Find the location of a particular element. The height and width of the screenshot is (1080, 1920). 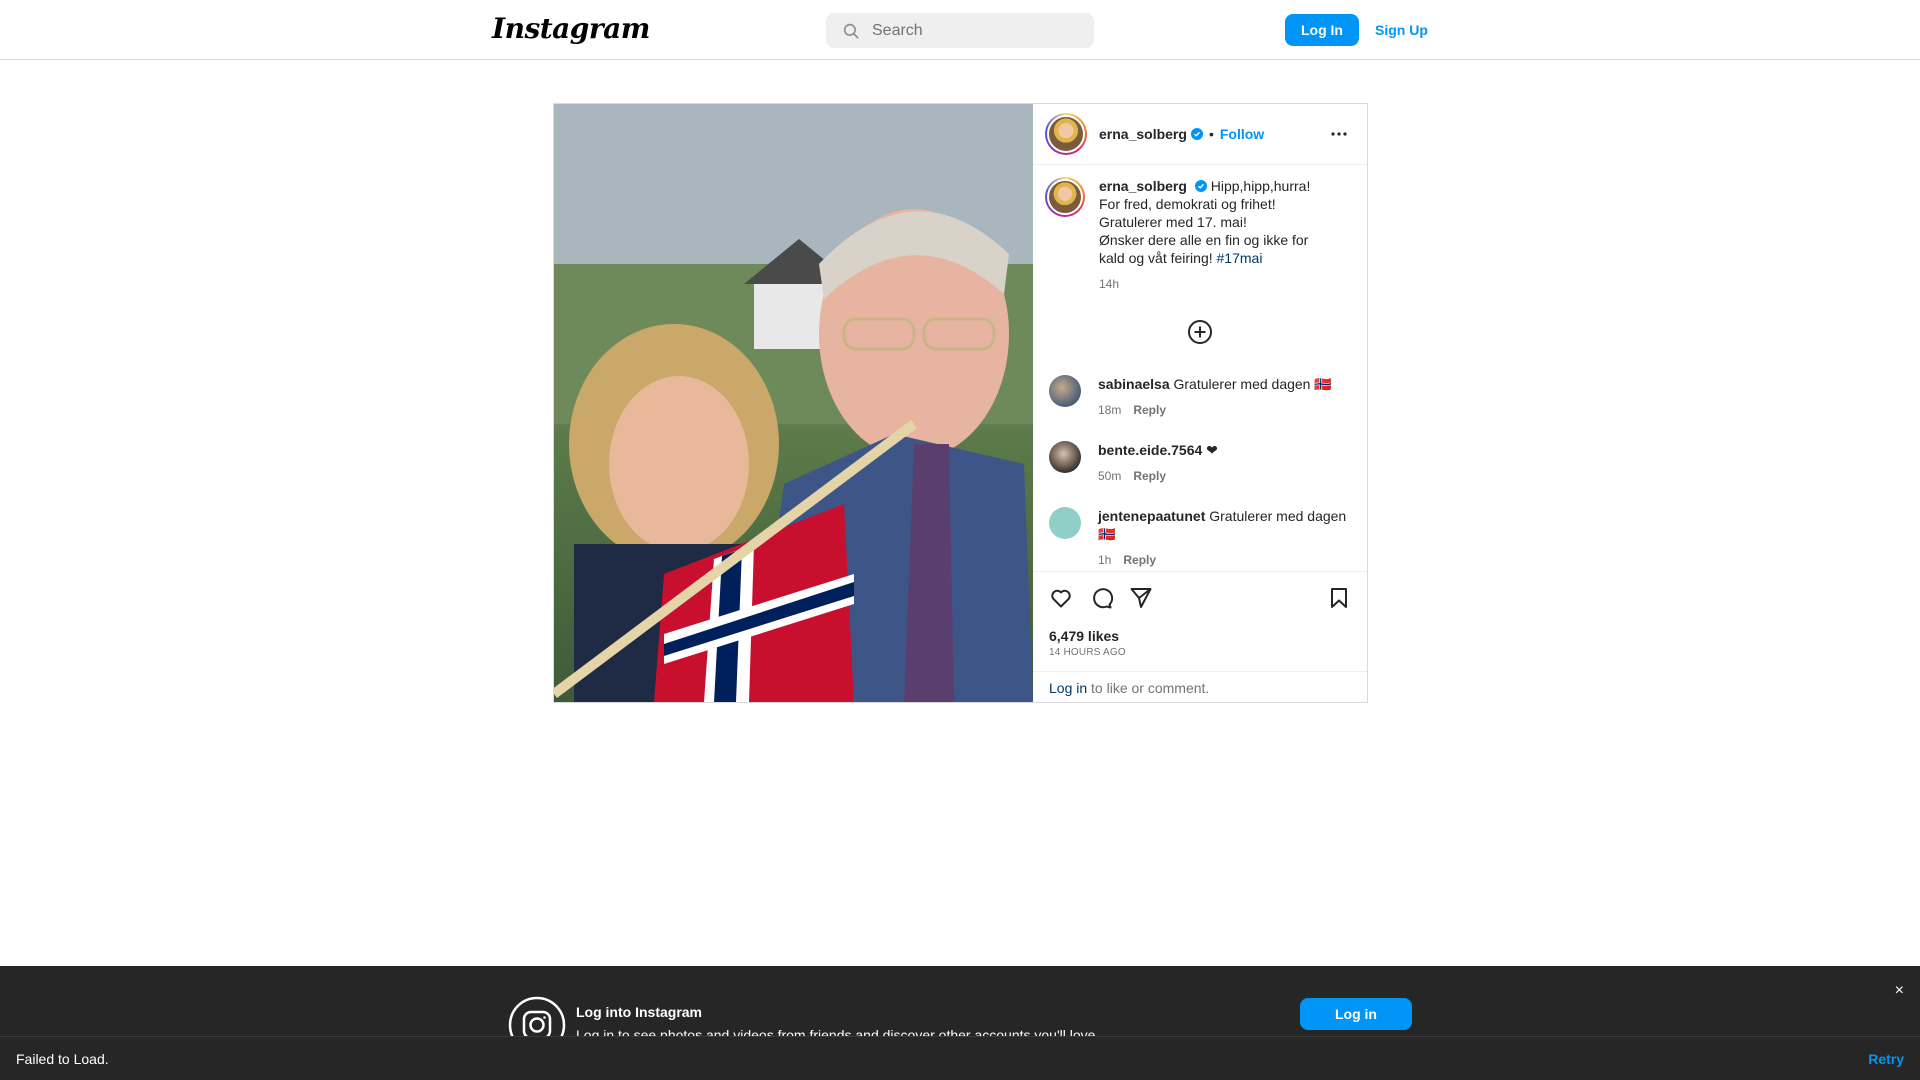

author-username: erna_solberg is located at coordinates (1143, 134).